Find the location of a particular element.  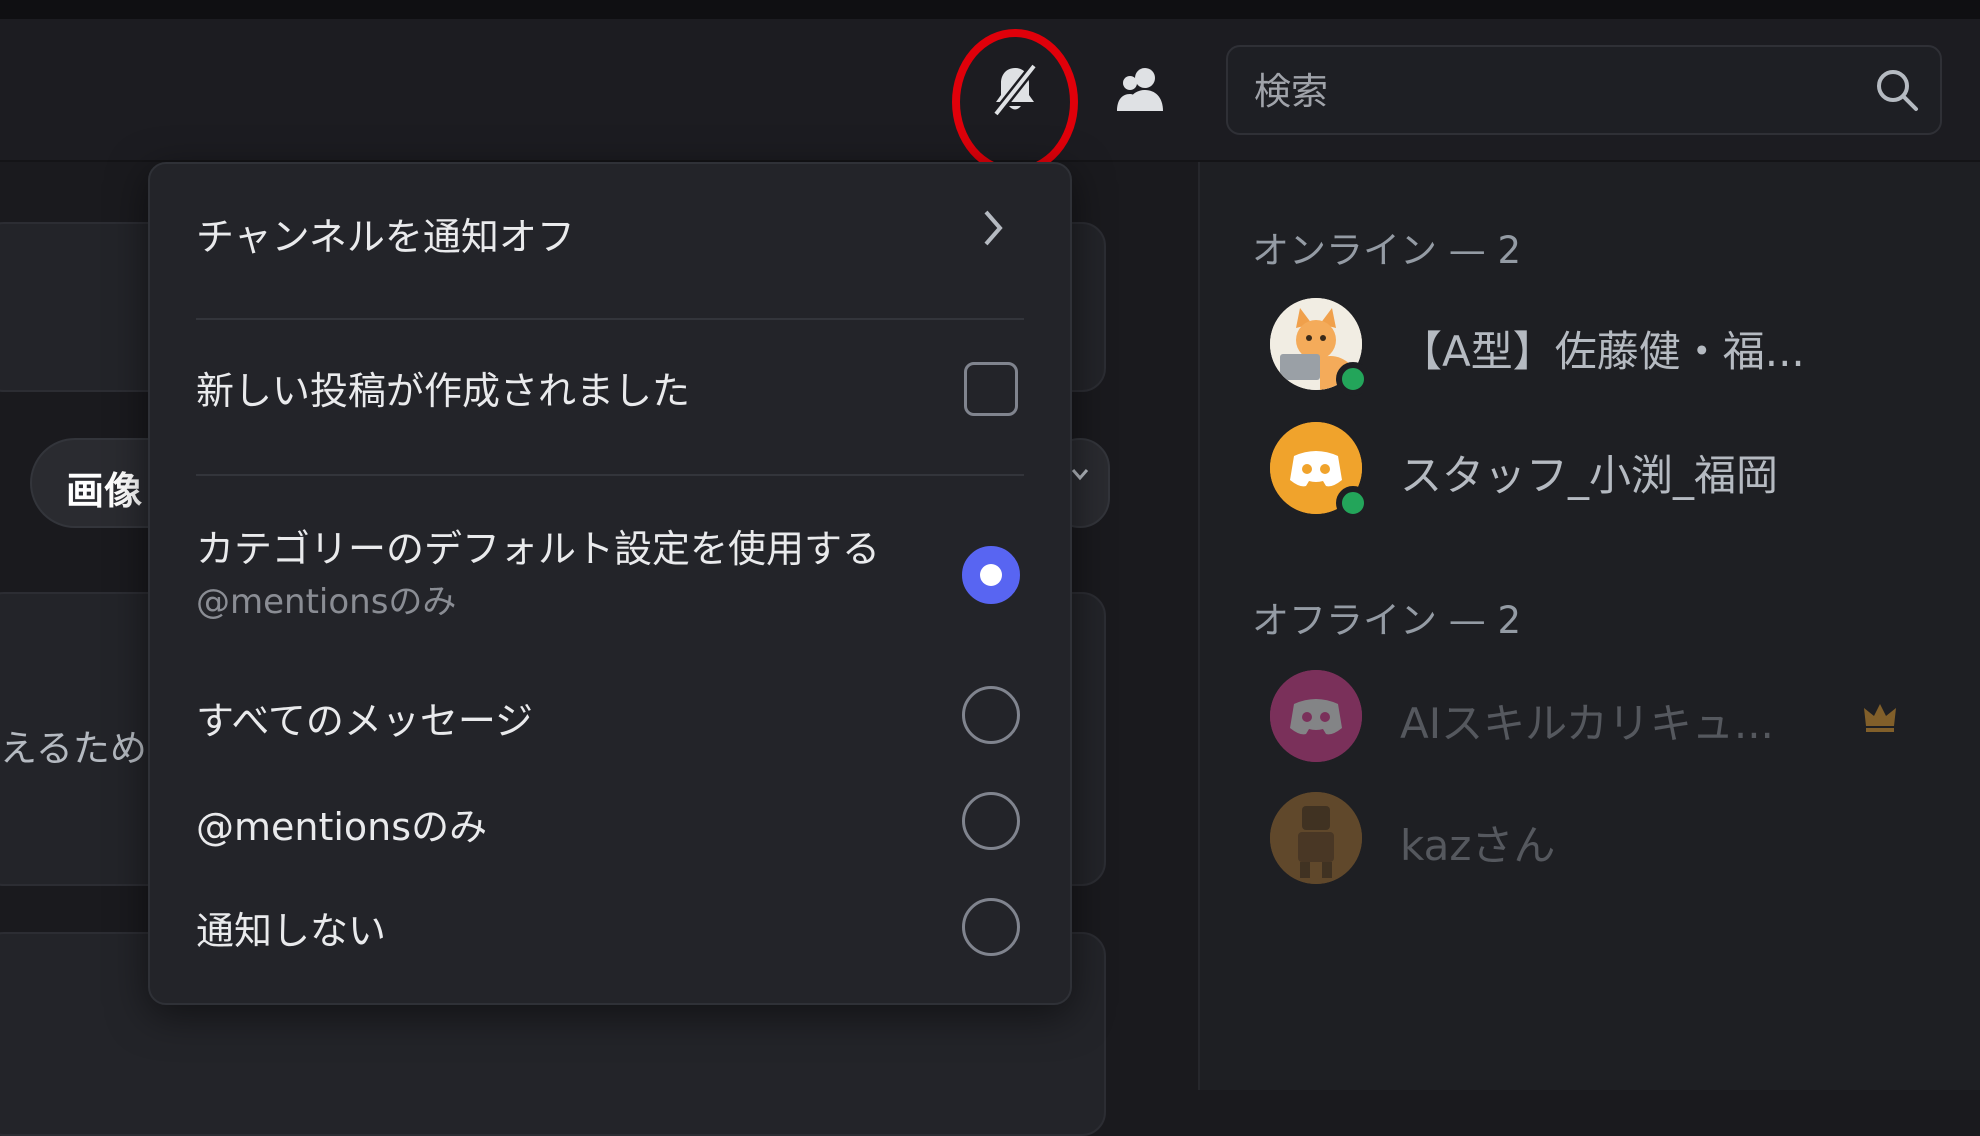

tag-chip-label: 画像 is located at coordinates (104, 491).